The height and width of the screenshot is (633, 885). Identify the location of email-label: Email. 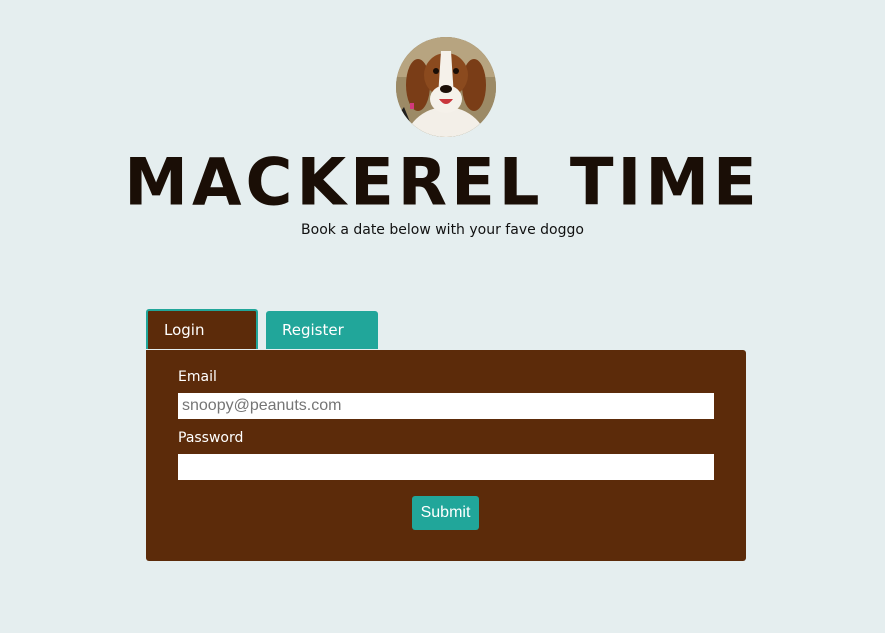
(197, 377).